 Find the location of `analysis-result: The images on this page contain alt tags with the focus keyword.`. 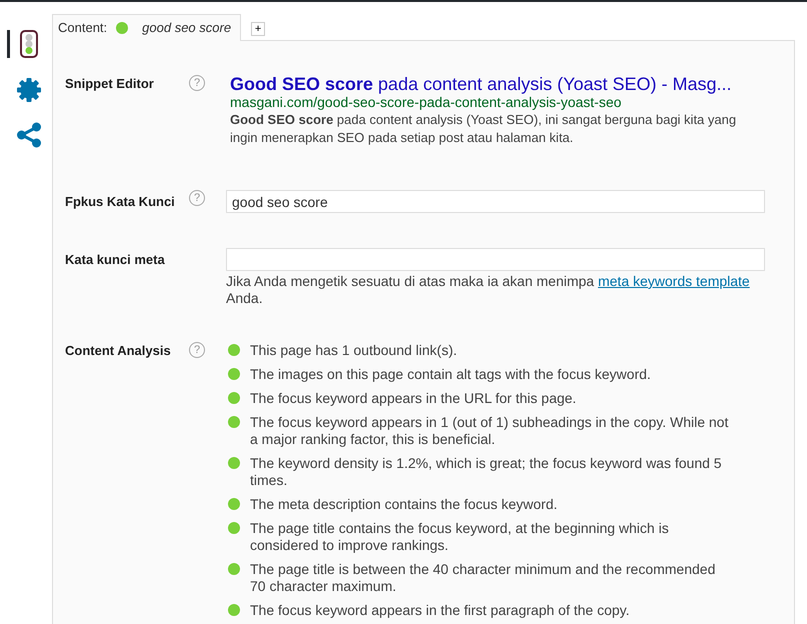

analysis-result: The images on this page contain alt tags with the focus keyword. is located at coordinates (451, 374).